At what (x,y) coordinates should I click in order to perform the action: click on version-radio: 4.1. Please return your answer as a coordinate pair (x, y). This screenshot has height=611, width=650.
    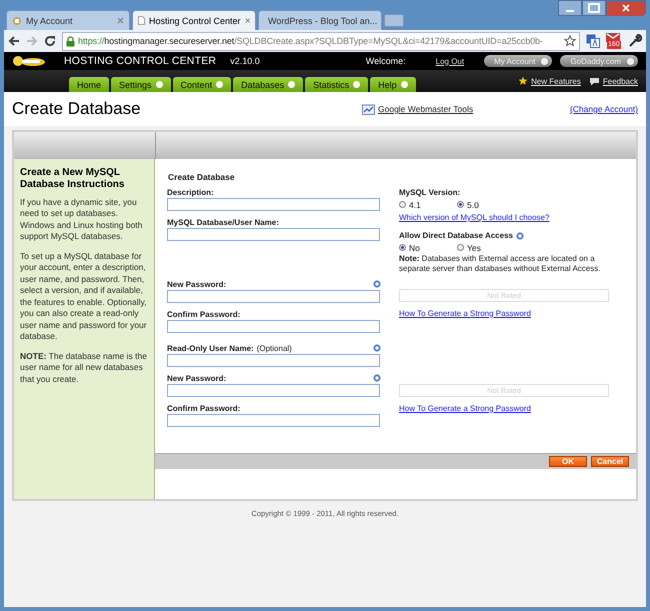
    Looking at the image, I should click on (428, 205).